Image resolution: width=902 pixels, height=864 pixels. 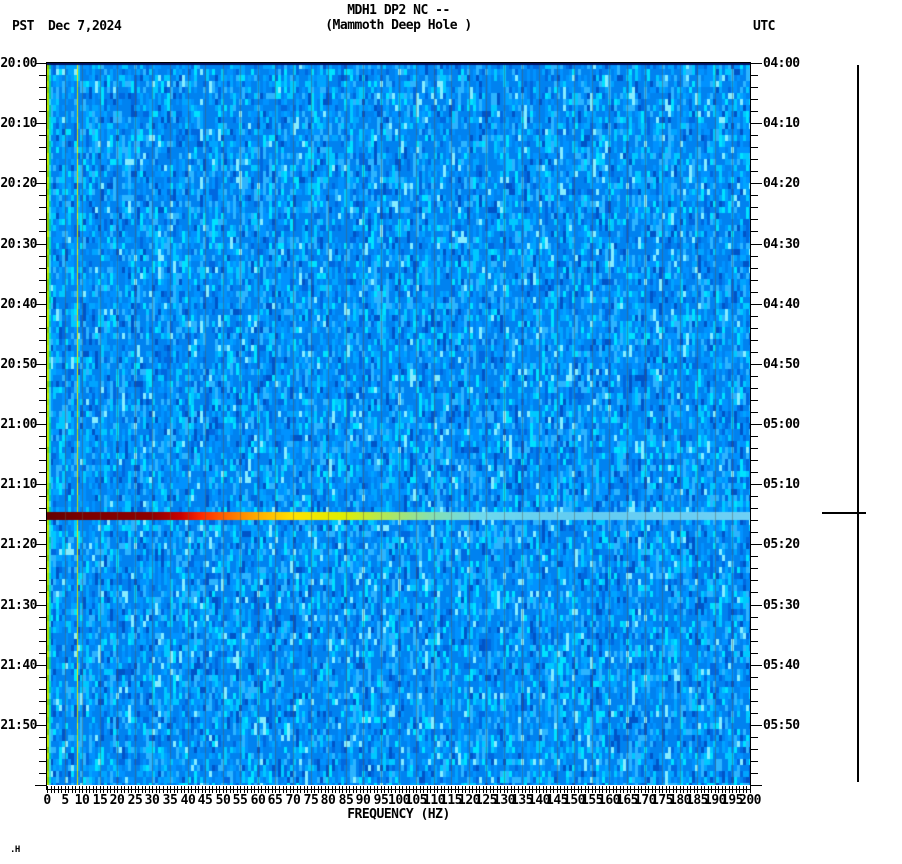 I want to click on time-label-left: 21:00, so click(x=18, y=424).